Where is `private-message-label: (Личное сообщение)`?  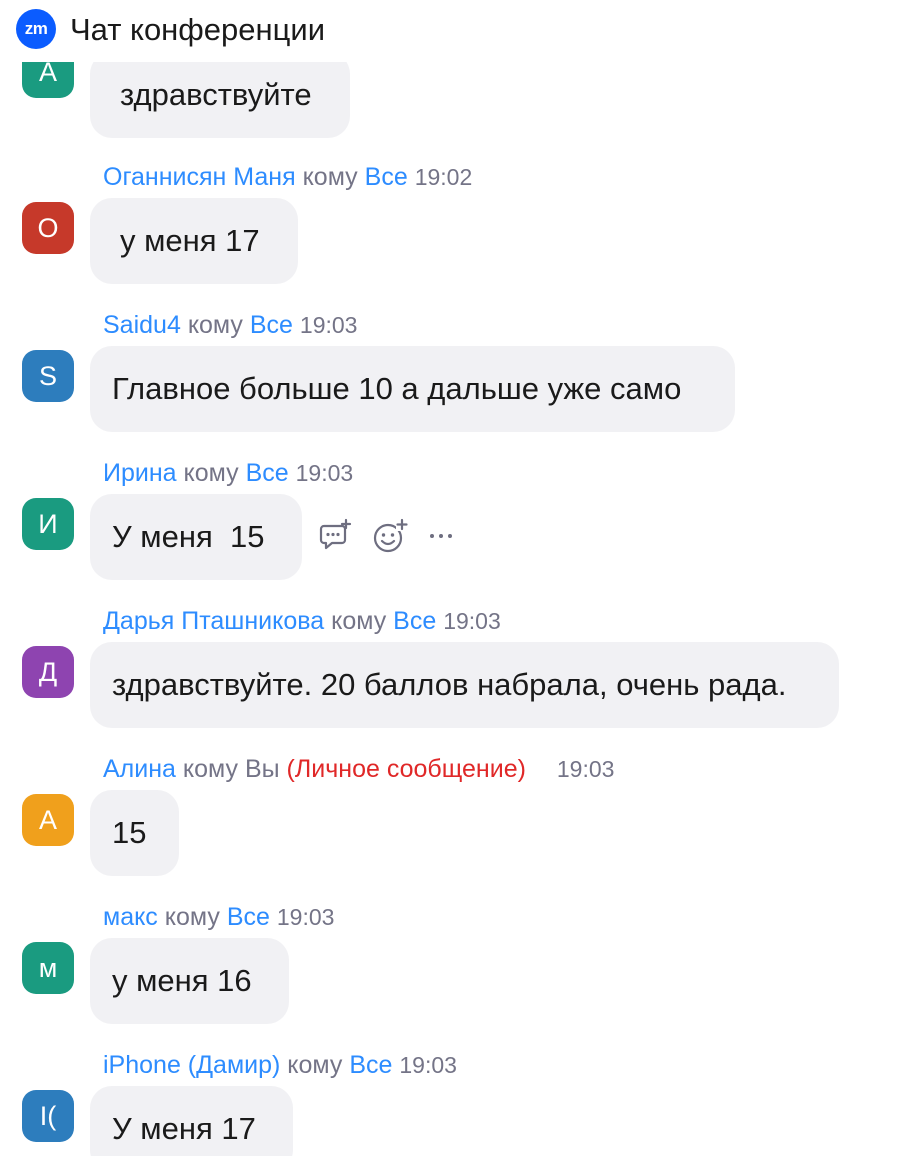 private-message-label: (Личное сообщение) is located at coordinates (406, 769).